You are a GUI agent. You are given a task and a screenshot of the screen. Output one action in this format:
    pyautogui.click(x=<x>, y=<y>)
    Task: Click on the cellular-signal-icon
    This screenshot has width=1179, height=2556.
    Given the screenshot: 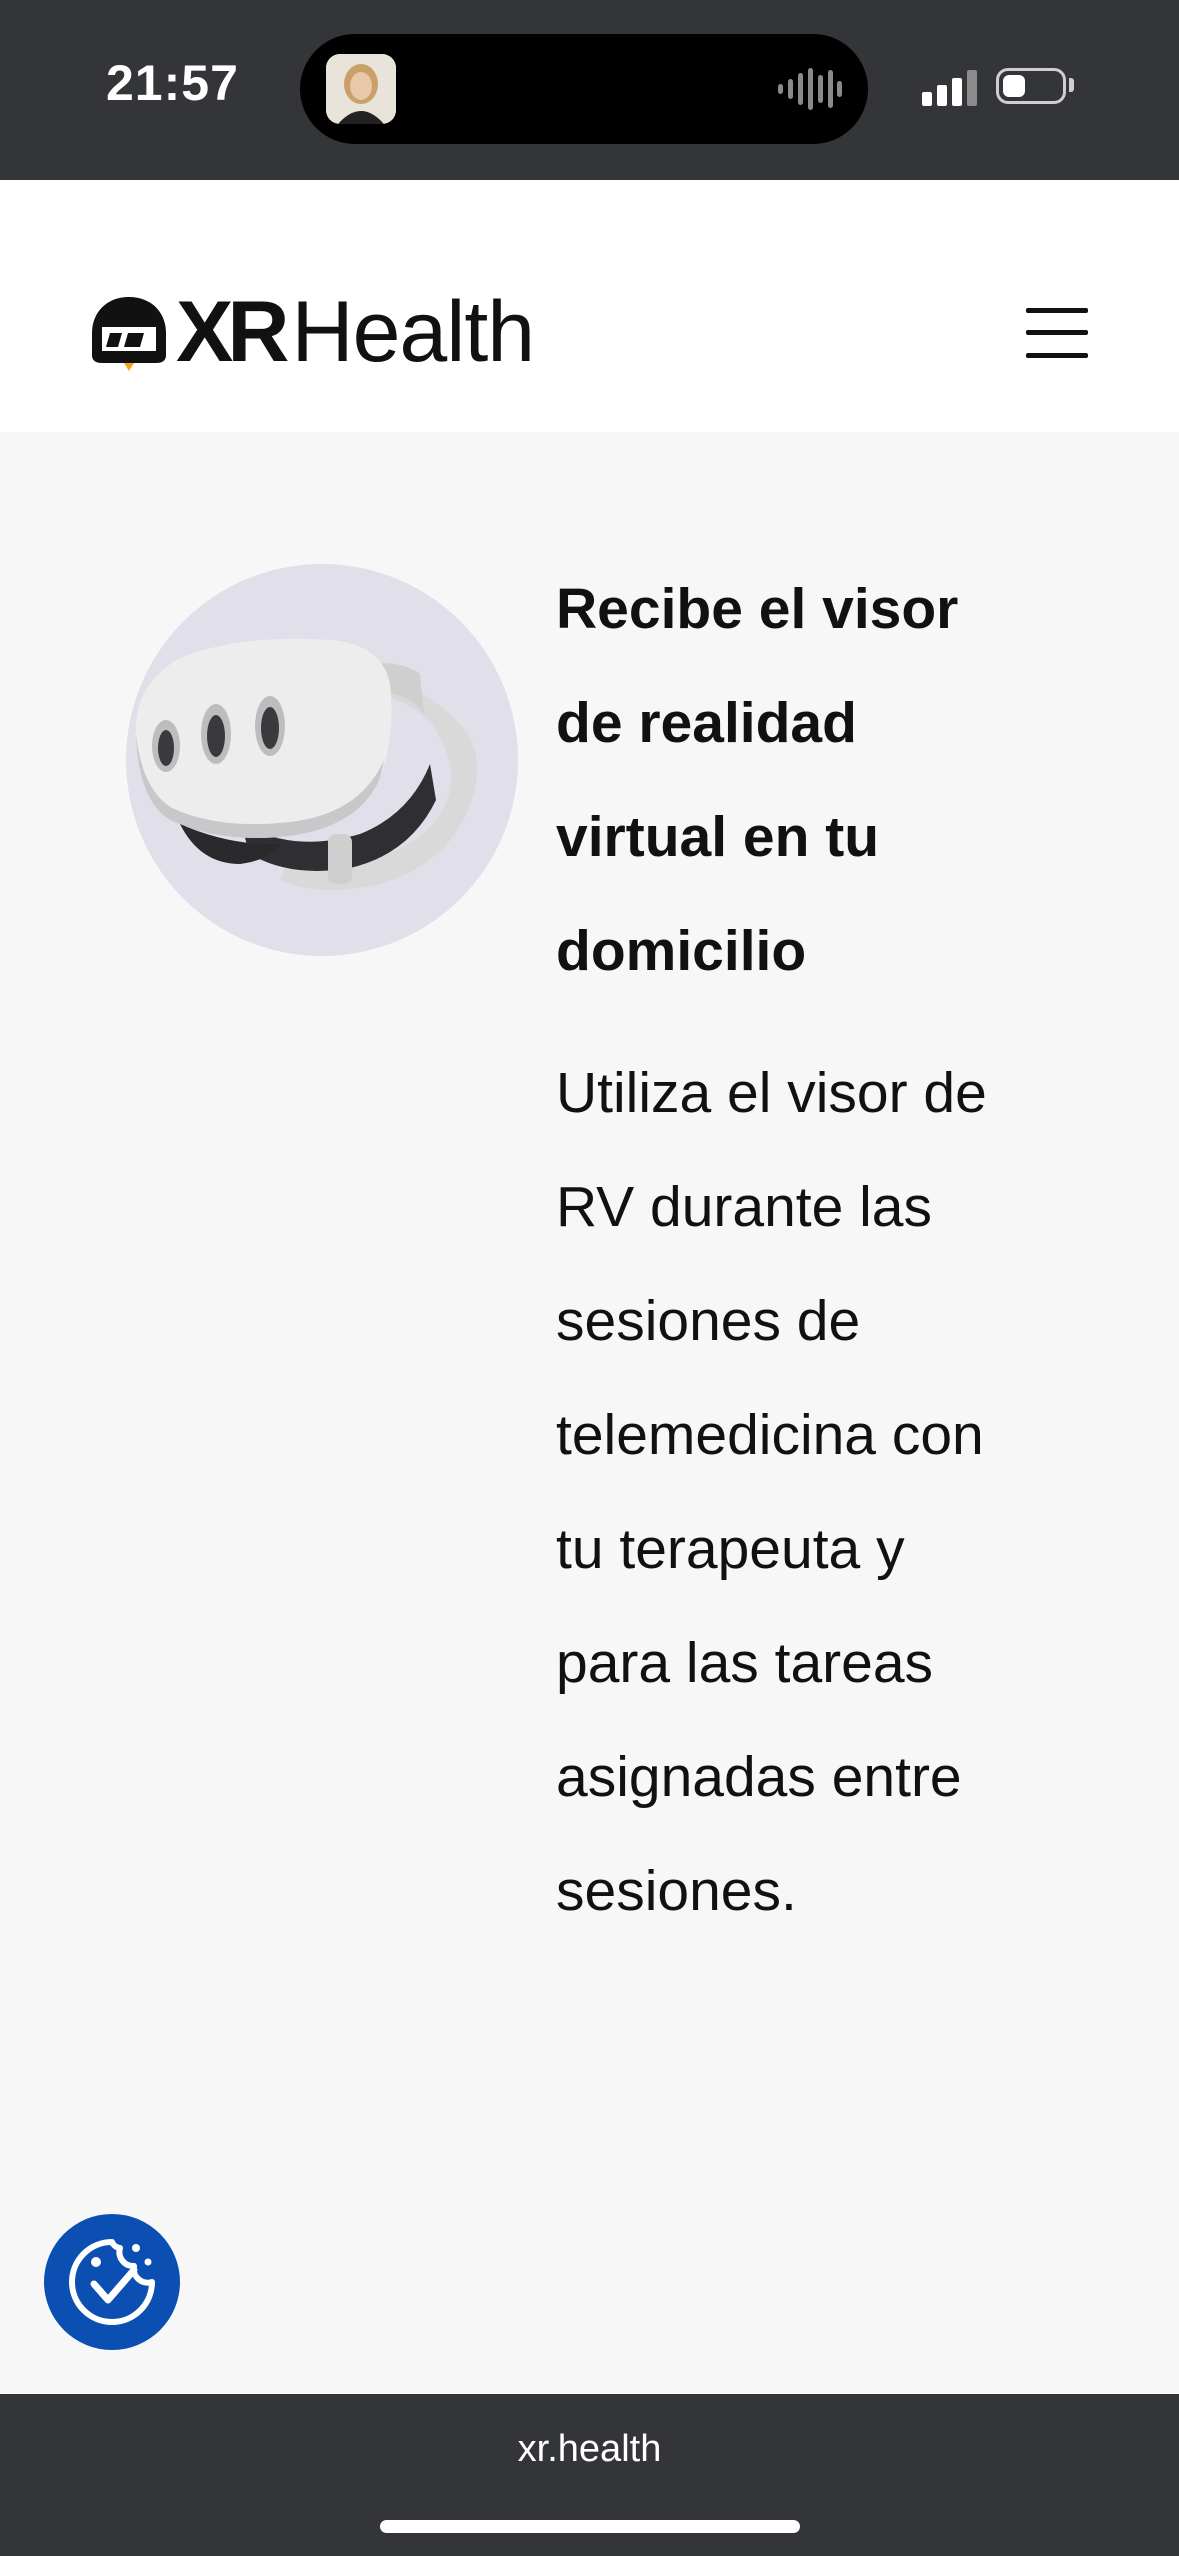 What is the action you would take?
    pyautogui.click(x=949, y=88)
    